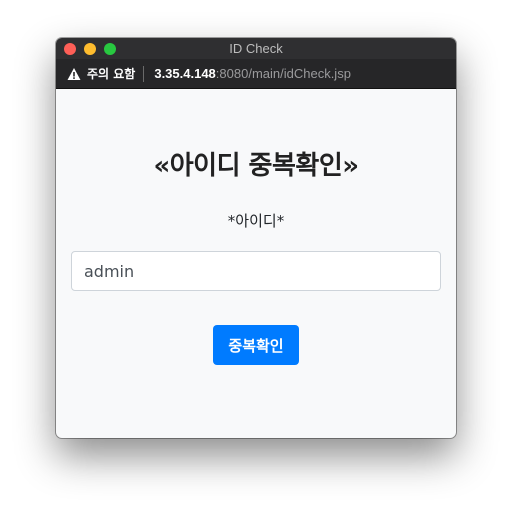  Describe the element at coordinates (256, 345) in the screenshot. I see `duplicate-check-button: 중복확인` at that location.